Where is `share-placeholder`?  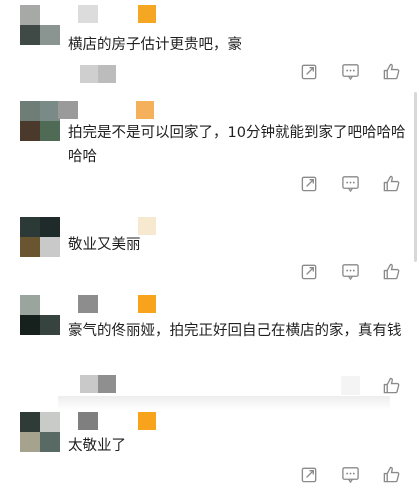
share-placeholder is located at coordinates (309, 385).